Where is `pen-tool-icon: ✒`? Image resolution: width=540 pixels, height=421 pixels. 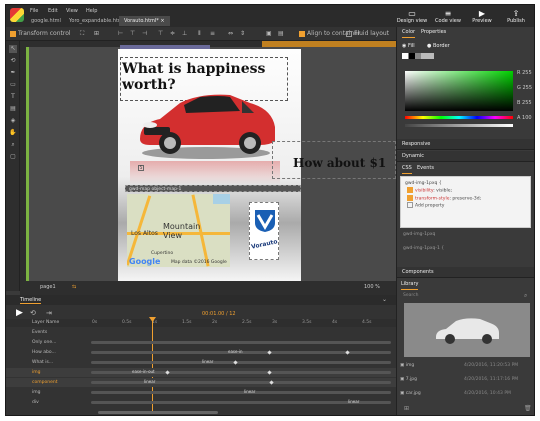
pen-tool-icon: ✒ is located at coordinates (13, 73).